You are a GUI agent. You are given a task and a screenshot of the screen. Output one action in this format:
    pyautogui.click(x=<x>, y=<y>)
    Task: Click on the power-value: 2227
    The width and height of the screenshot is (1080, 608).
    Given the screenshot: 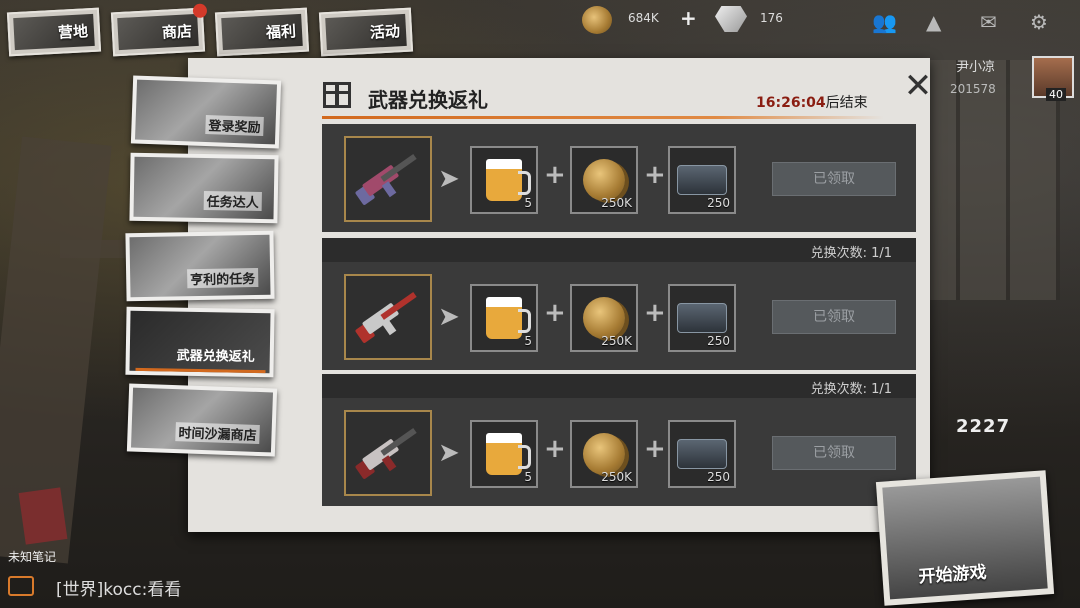 What is the action you would take?
    pyautogui.click(x=983, y=426)
    